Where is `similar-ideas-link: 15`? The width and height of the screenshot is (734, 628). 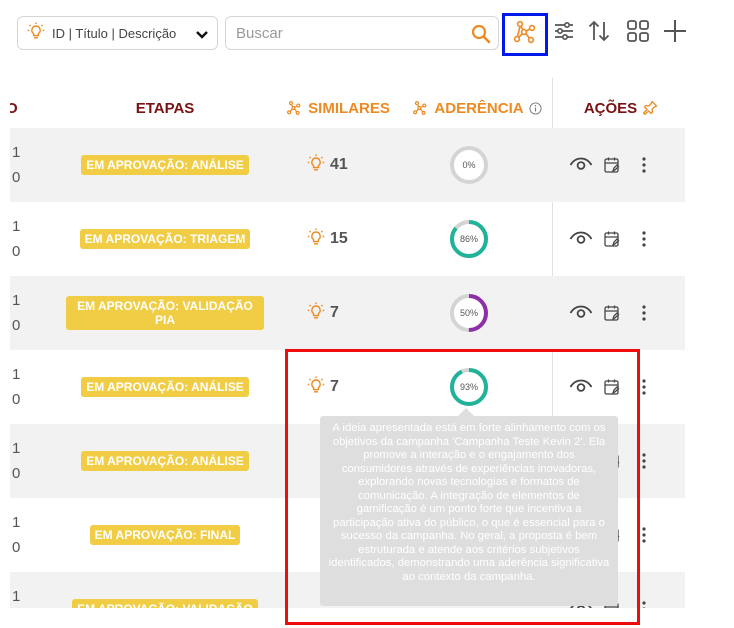
similar-ideas-link: 15 is located at coordinates (327, 239).